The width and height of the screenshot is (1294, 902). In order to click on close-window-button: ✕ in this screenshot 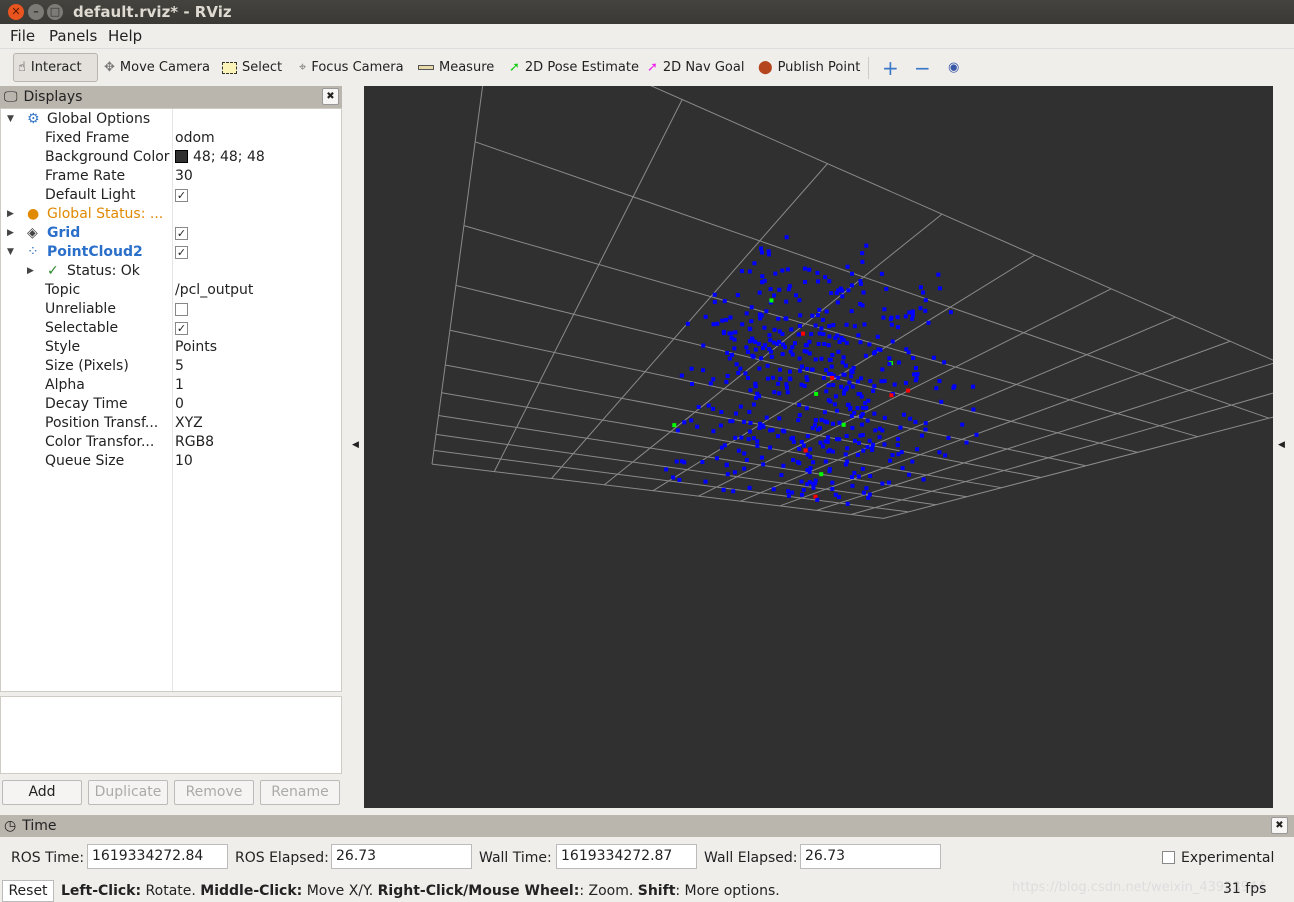, I will do `click(16, 12)`.